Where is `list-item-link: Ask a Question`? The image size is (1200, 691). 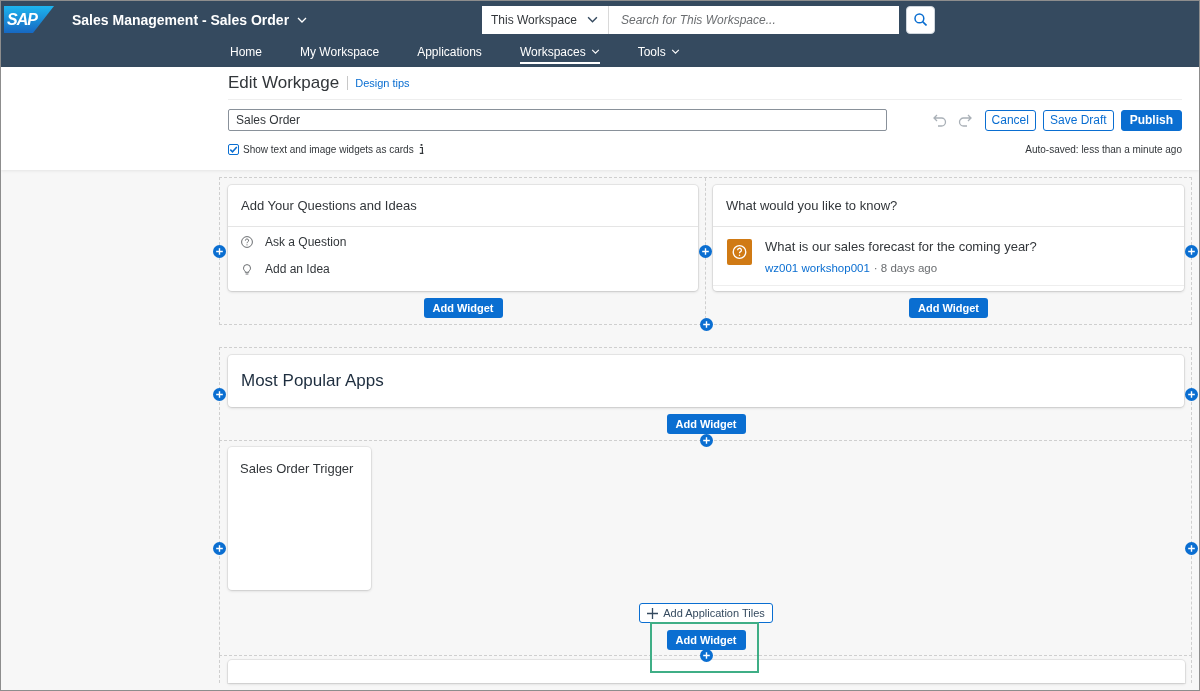 list-item-link: Ask a Question is located at coordinates (306, 241).